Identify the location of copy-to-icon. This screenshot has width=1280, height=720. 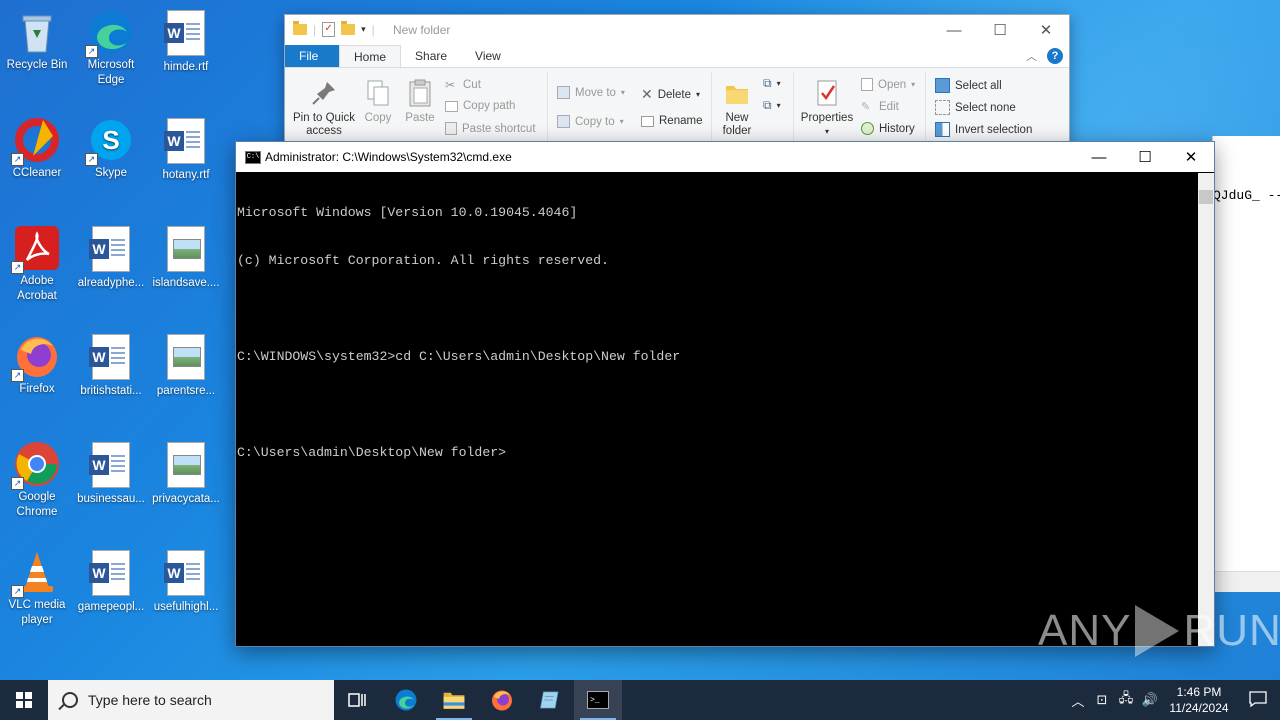
(563, 121).